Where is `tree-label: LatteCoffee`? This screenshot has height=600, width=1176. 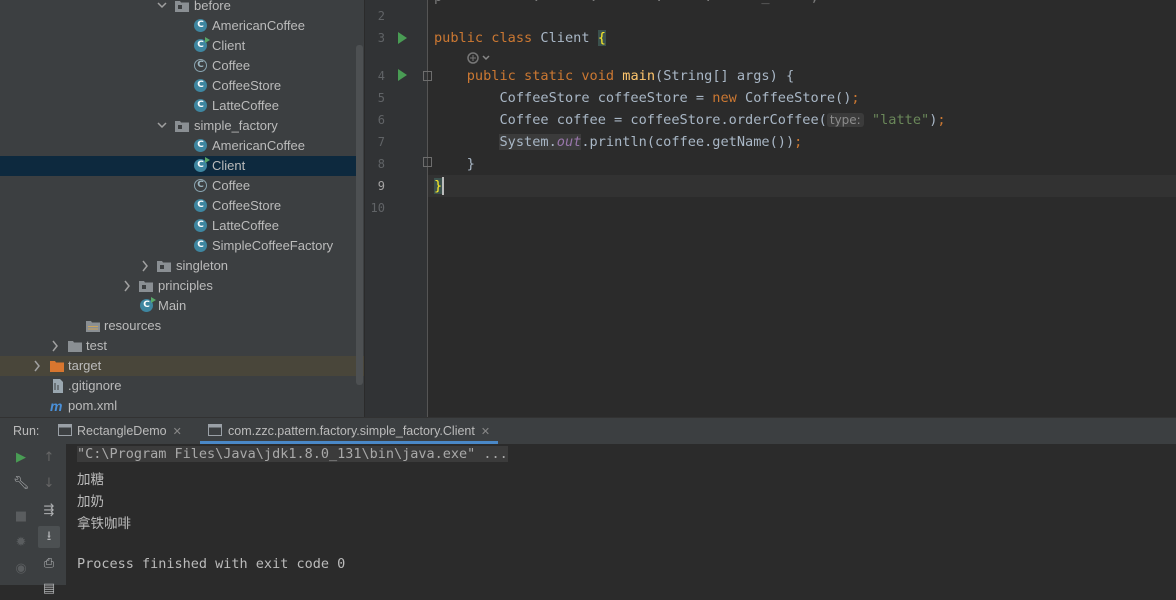 tree-label: LatteCoffee is located at coordinates (245, 105).